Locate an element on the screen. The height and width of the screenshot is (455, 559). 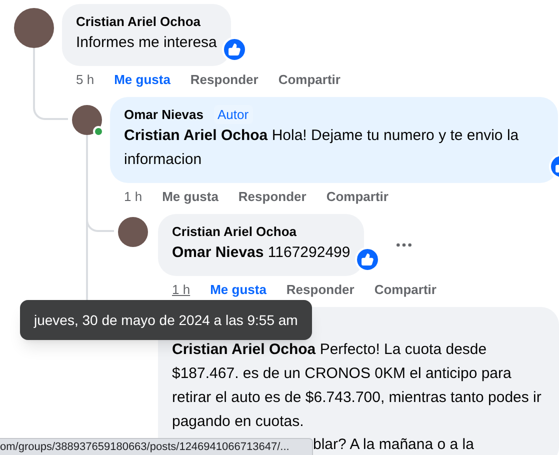
author-badge: Autor is located at coordinates (233, 114).